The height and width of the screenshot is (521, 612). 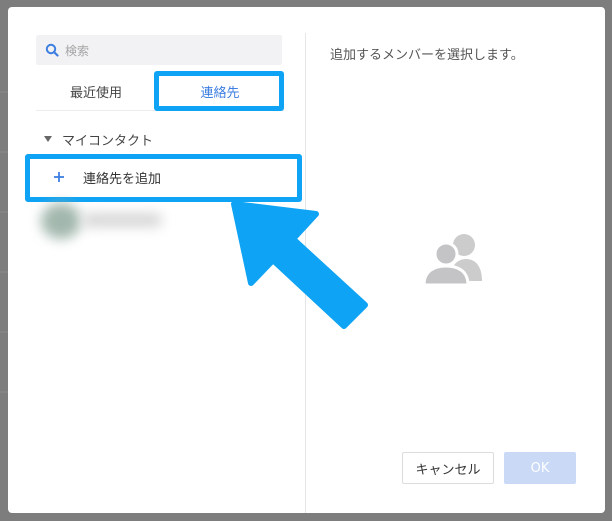 What do you see at coordinates (160, 110) in the screenshot?
I see `tab-underline` at bounding box center [160, 110].